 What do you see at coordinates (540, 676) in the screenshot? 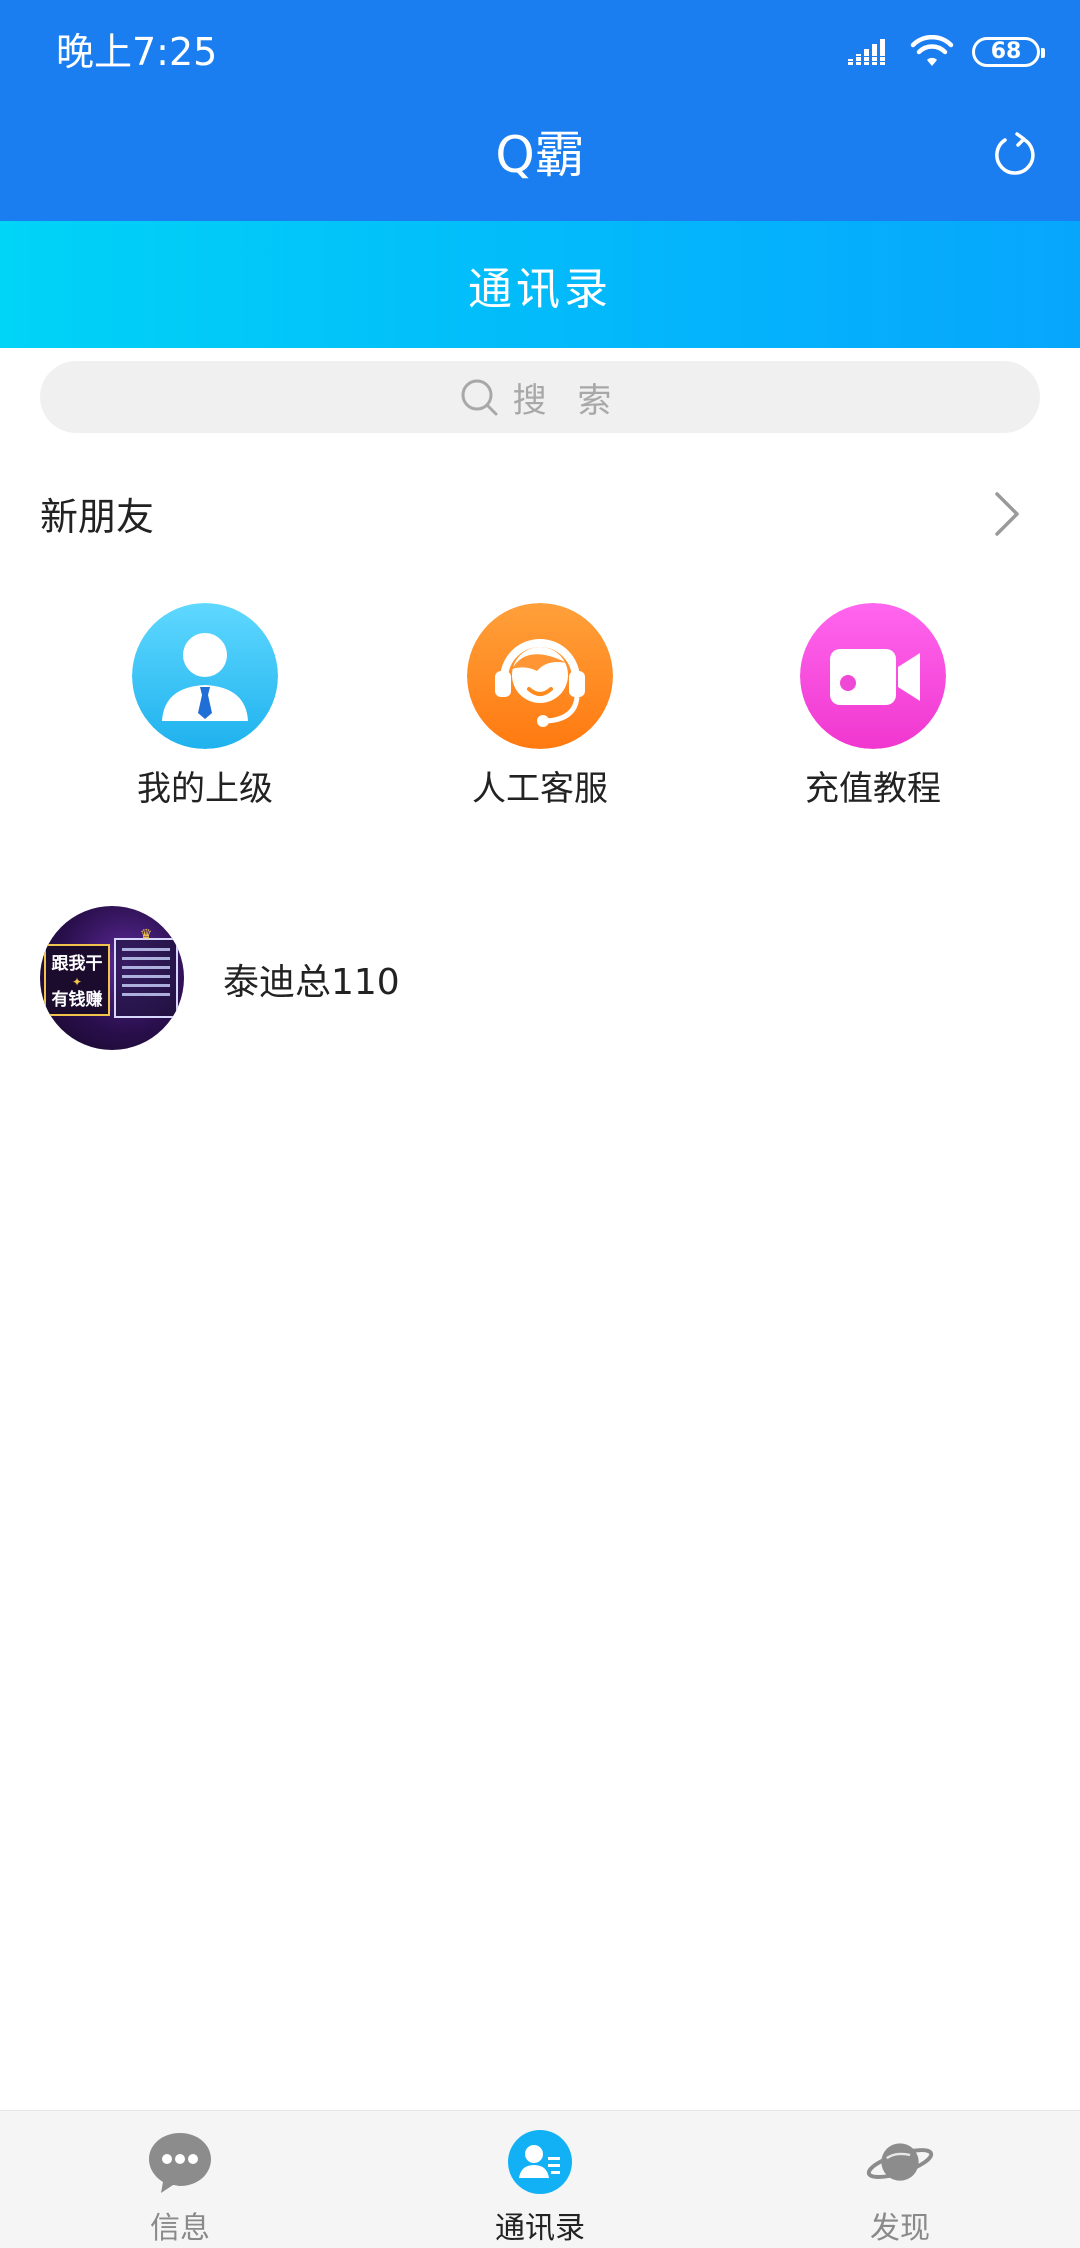
I see `customer-service-icon` at bounding box center [540, 676].